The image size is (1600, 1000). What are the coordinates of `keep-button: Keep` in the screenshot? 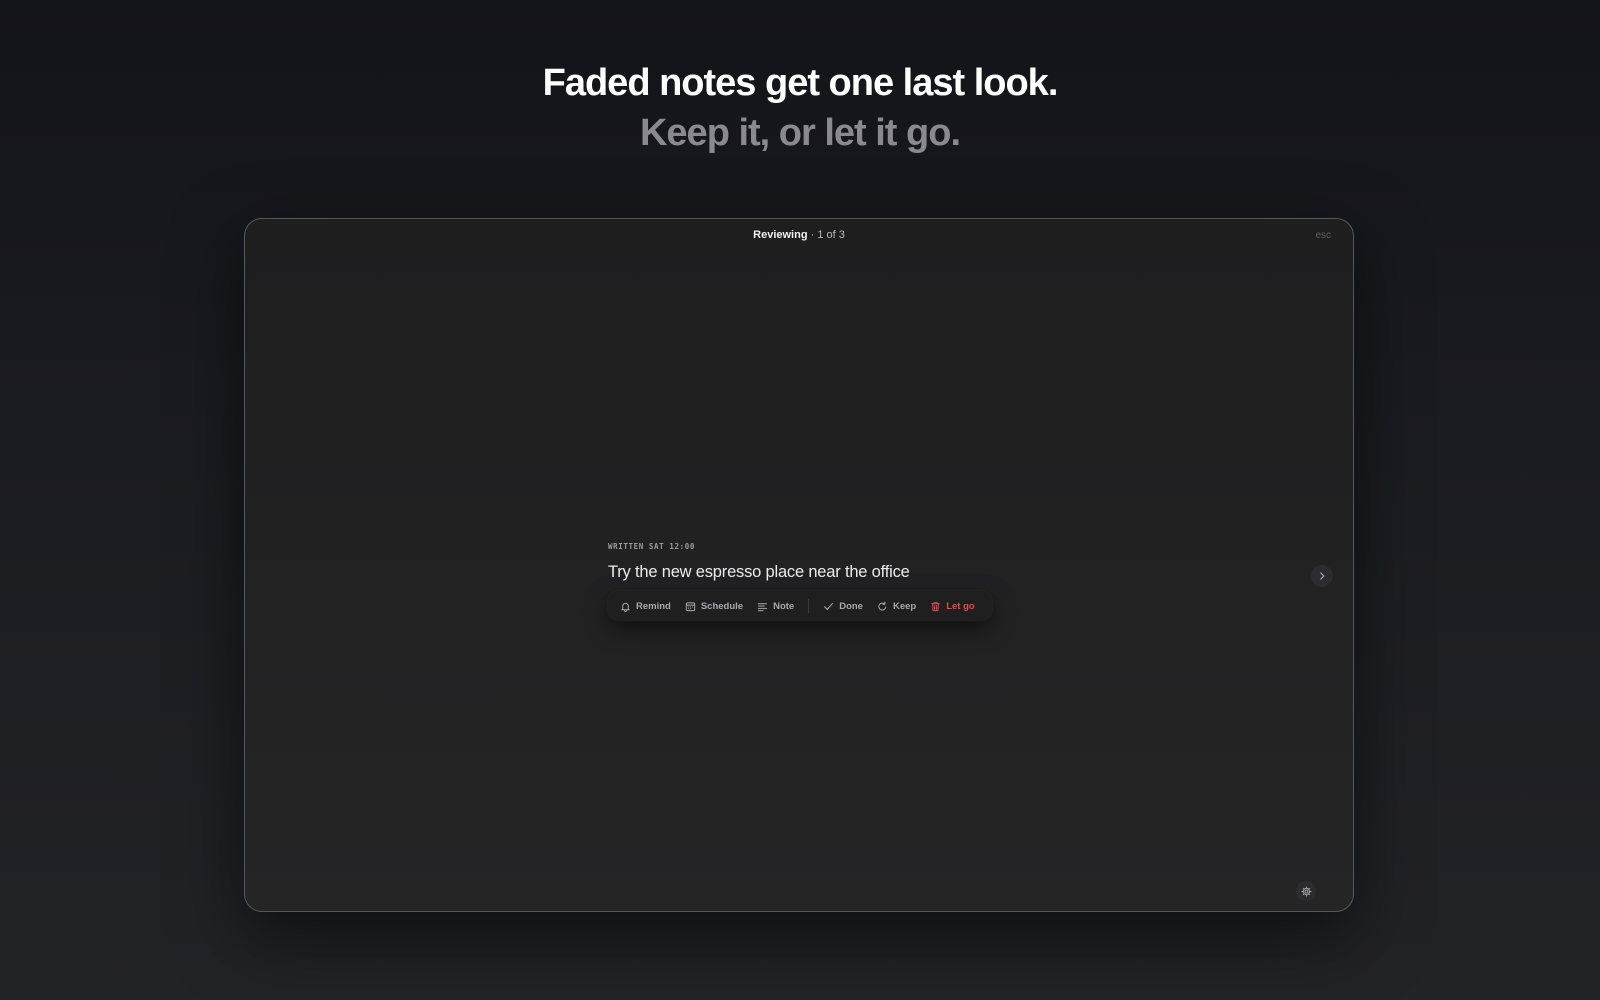 It's located at (896, 606).